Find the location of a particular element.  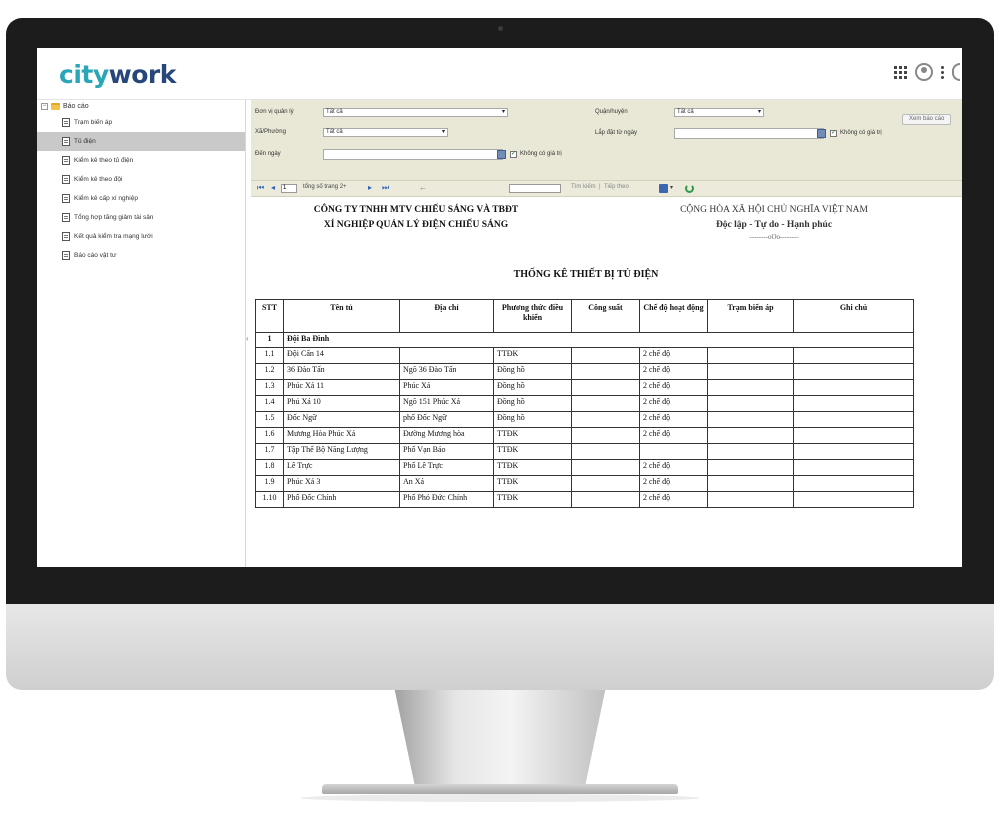

sidebar-item: Trạm biến áp is located at coordinates (141, 122).